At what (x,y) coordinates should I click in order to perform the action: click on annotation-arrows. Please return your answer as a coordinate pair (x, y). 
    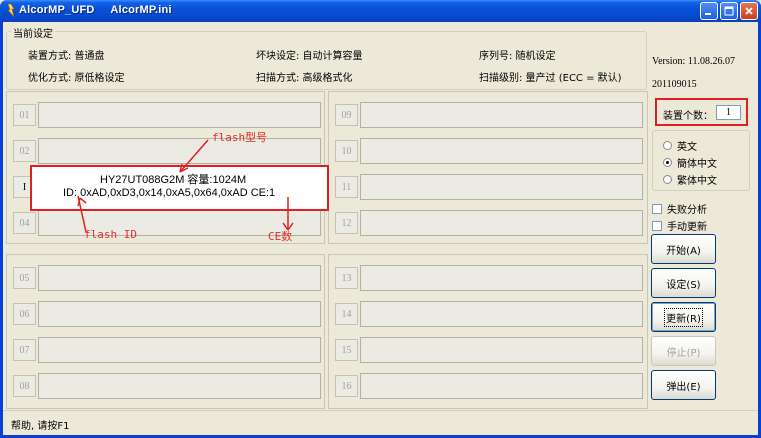
    Looking at the image, I should click on (185, 186).